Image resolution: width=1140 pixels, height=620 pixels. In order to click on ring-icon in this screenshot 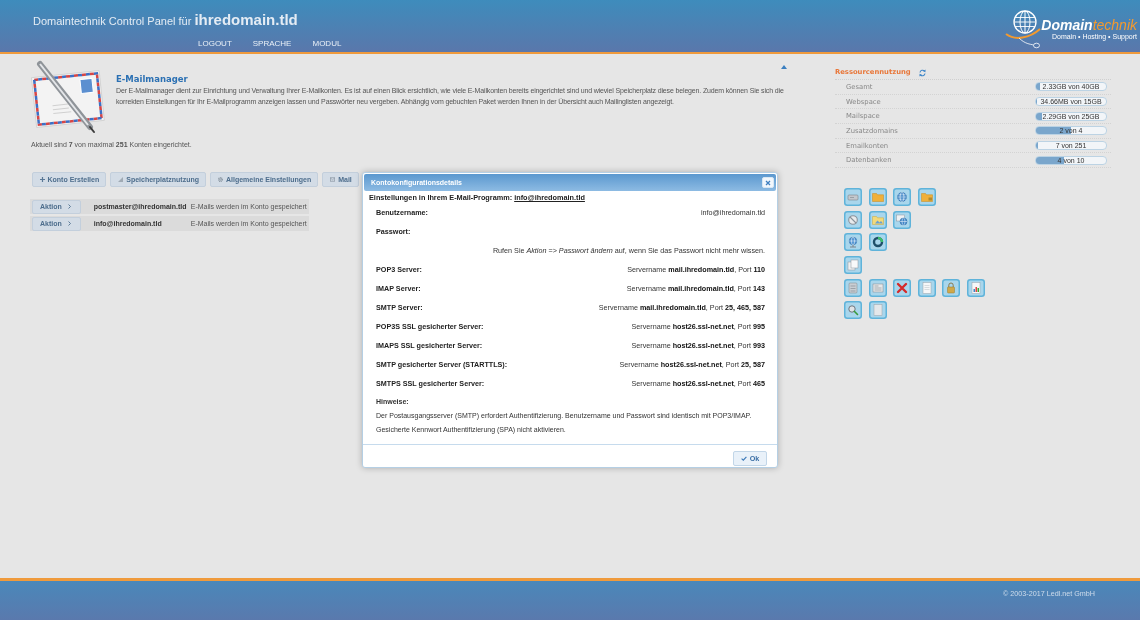, I will do `click(877, 242)`.